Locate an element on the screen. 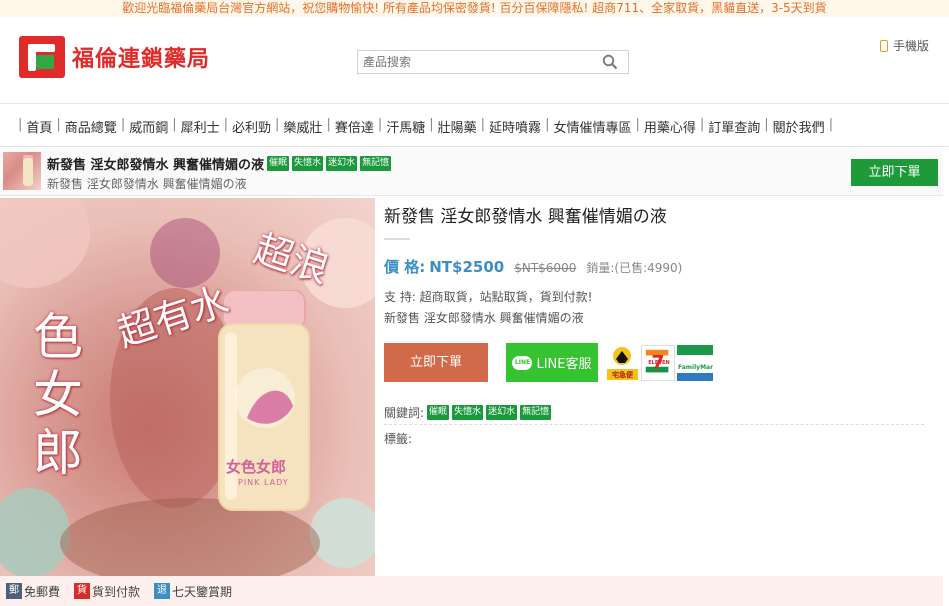 The height and width of the screenshot is (606, 949). keyword-tag: 迷幻水 is located at coordinates (502, 412).